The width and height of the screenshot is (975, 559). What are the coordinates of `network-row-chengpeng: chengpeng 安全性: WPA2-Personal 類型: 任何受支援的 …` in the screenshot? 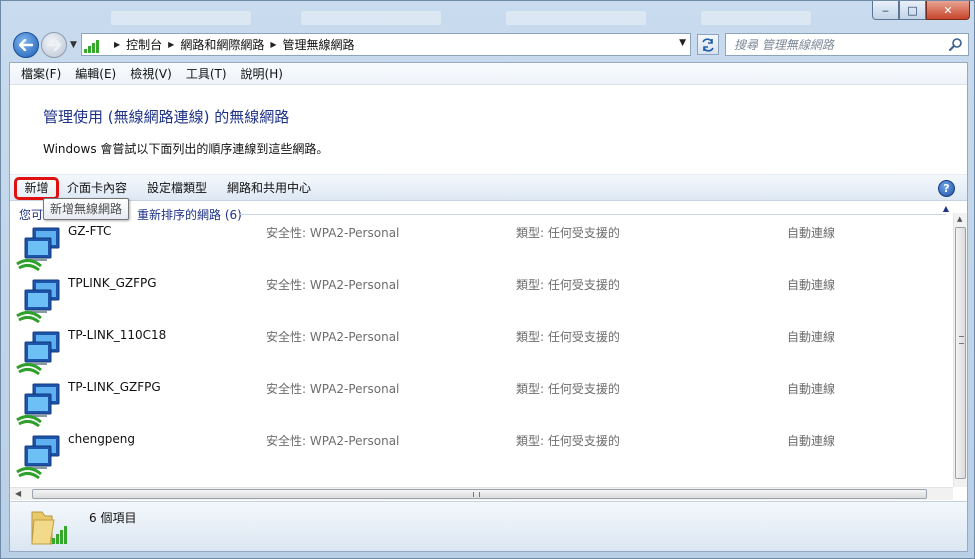 It's located at (481, 455).